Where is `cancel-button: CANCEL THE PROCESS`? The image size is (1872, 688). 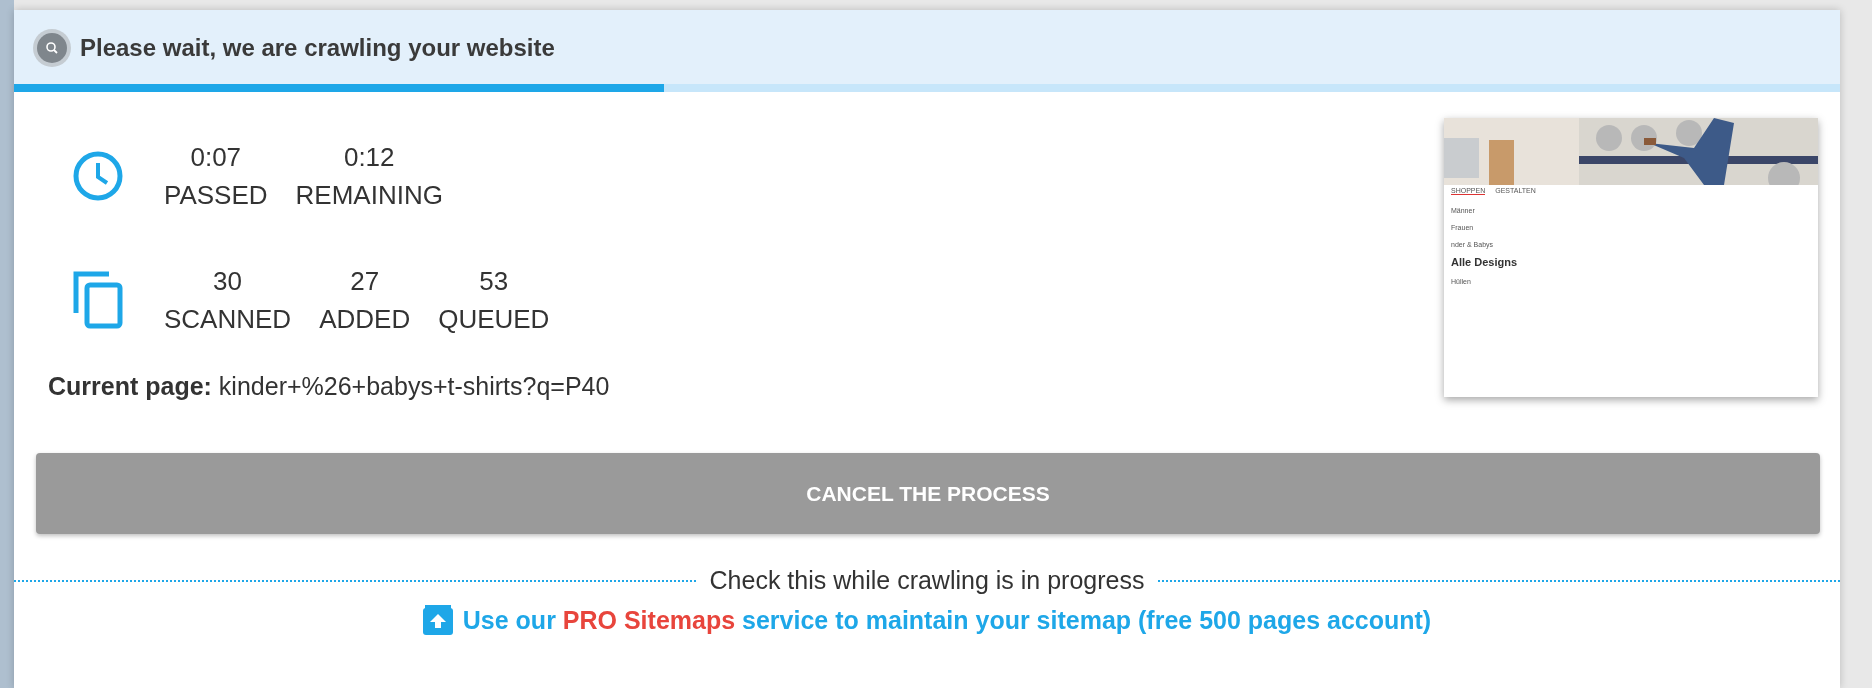 cancel-button: CANCEL THE PROCESS is located at coordinates (928, 493).